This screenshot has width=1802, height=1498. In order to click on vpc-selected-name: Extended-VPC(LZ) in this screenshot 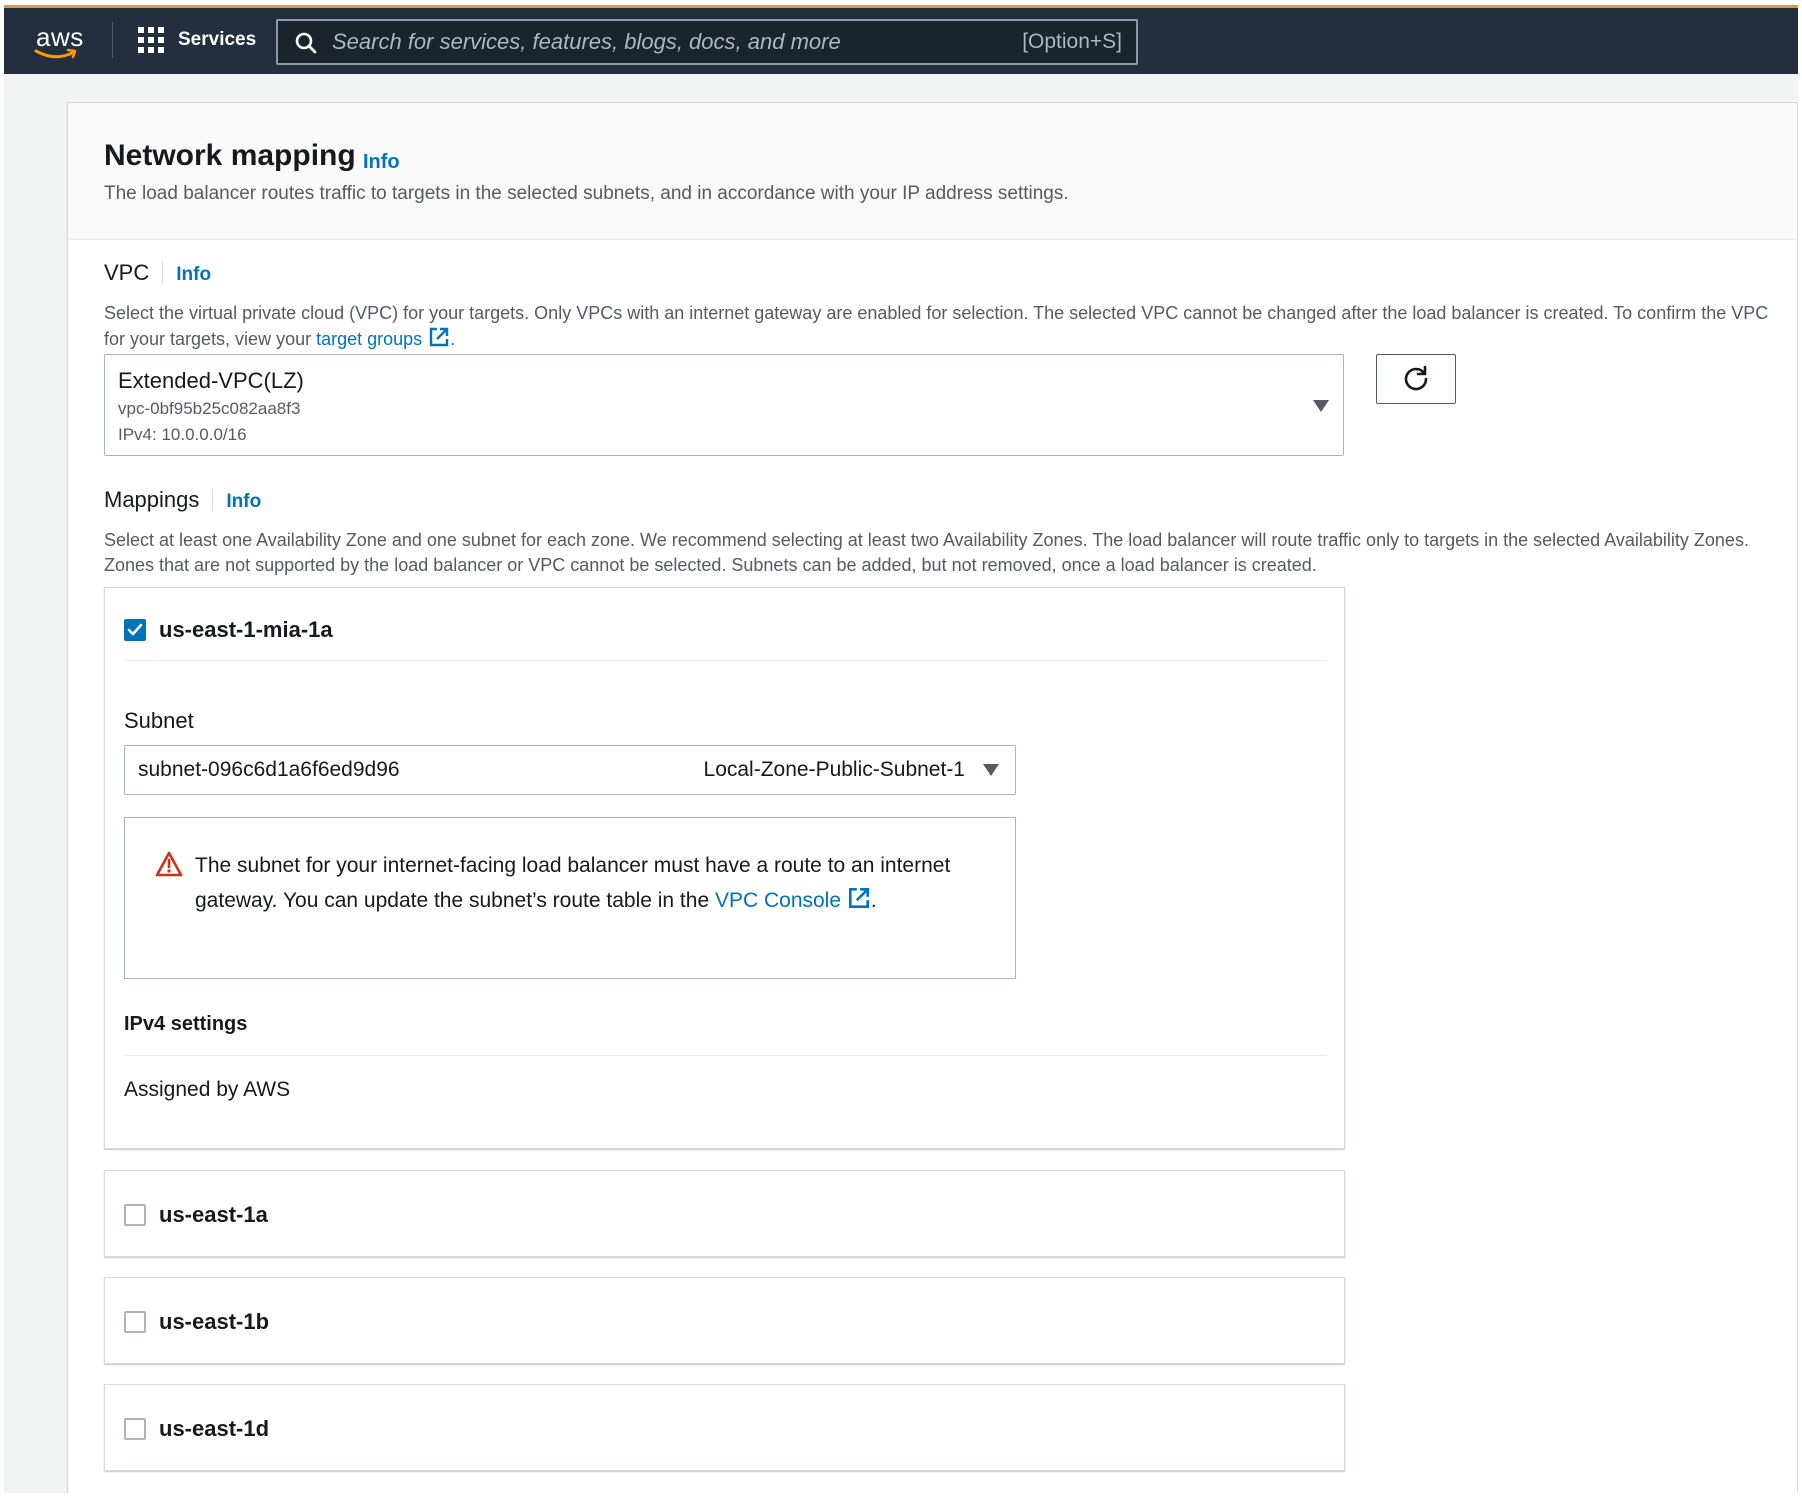, I will do `click(211, 380)`.